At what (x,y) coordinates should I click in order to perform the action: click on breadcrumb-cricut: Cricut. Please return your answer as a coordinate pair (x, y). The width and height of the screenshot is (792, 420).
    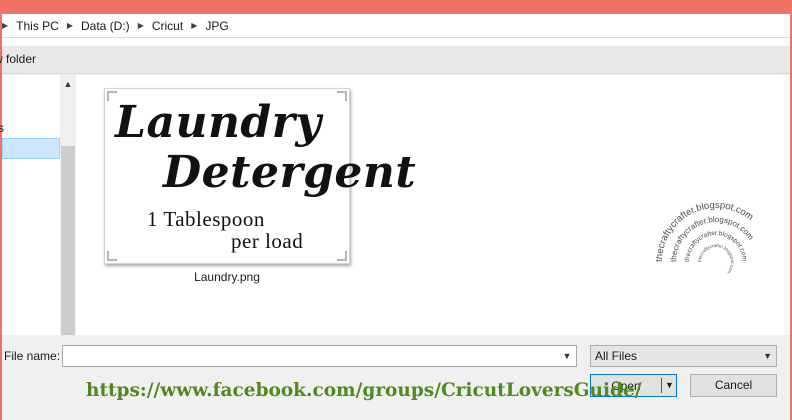
    Looking at the image, I should click on (167, 26).